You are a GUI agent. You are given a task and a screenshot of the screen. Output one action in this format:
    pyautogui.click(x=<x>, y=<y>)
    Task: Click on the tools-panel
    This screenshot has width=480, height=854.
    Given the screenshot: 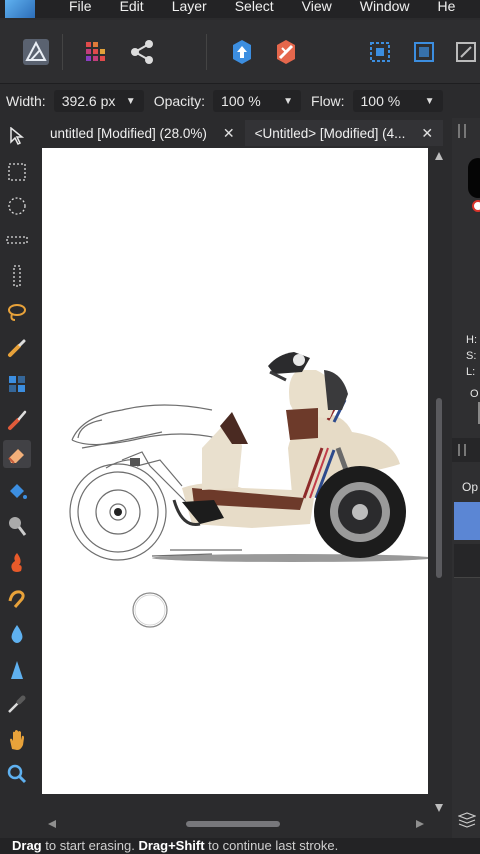 What is the action you would take?
    pyautogui.click(x=17, y=468)
    